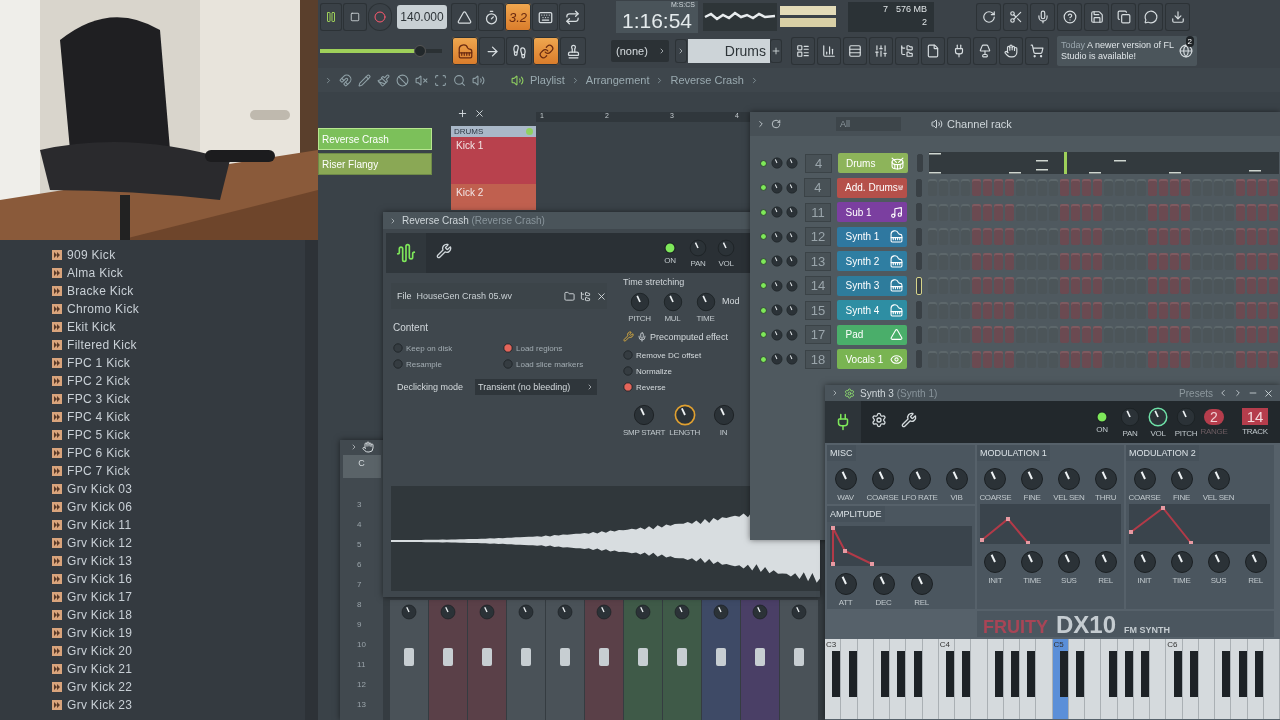 This screenshot has height=720, width=1280. Describe the element at coordinates (644, 432) in the screenshot. I see `knob-label: SMP START` at that location.